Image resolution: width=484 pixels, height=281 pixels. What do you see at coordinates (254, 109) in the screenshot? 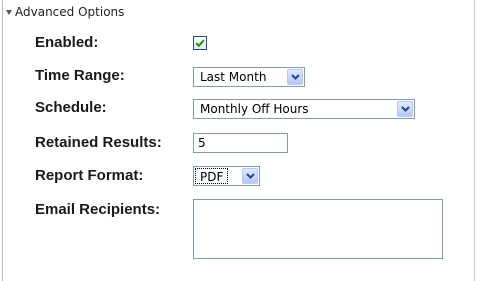
I see `schedule-value: Monthly Off Hours` at bounding box center [254, 109].